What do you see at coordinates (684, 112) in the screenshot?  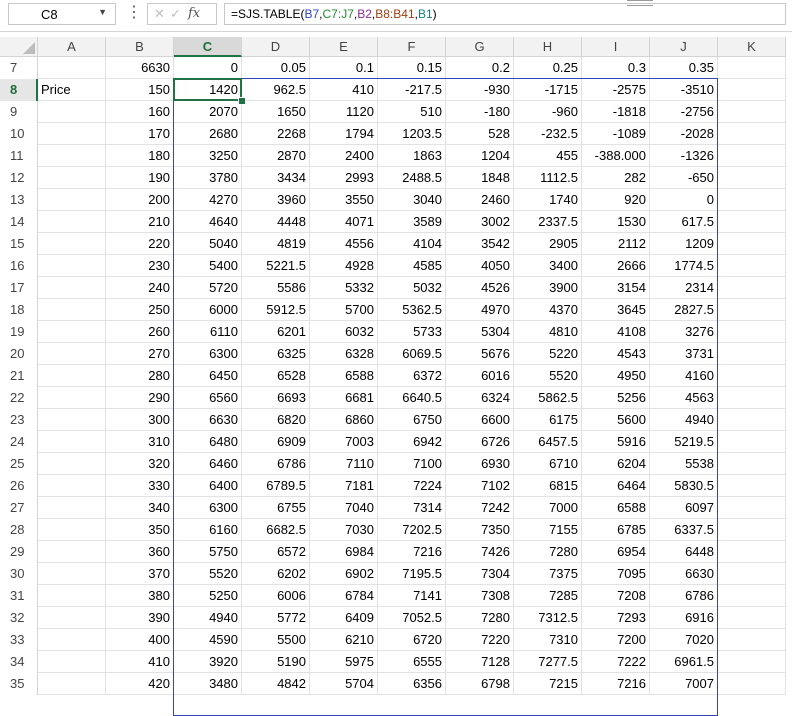 I see `cell-j9: -2756` at bounding box center [684, 112].